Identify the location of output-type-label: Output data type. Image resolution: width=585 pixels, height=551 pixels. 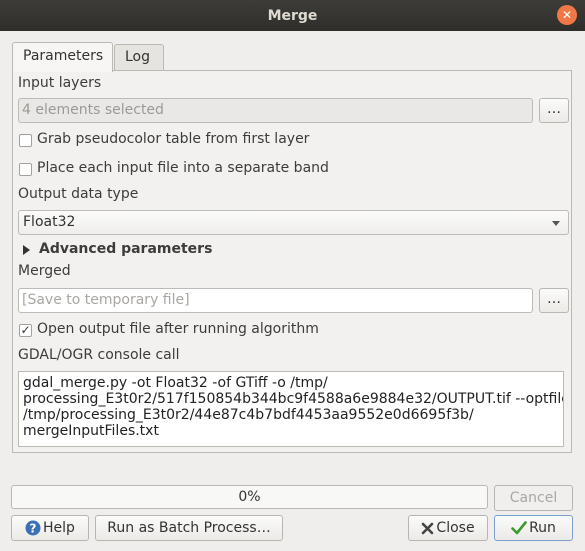
(78, 194).